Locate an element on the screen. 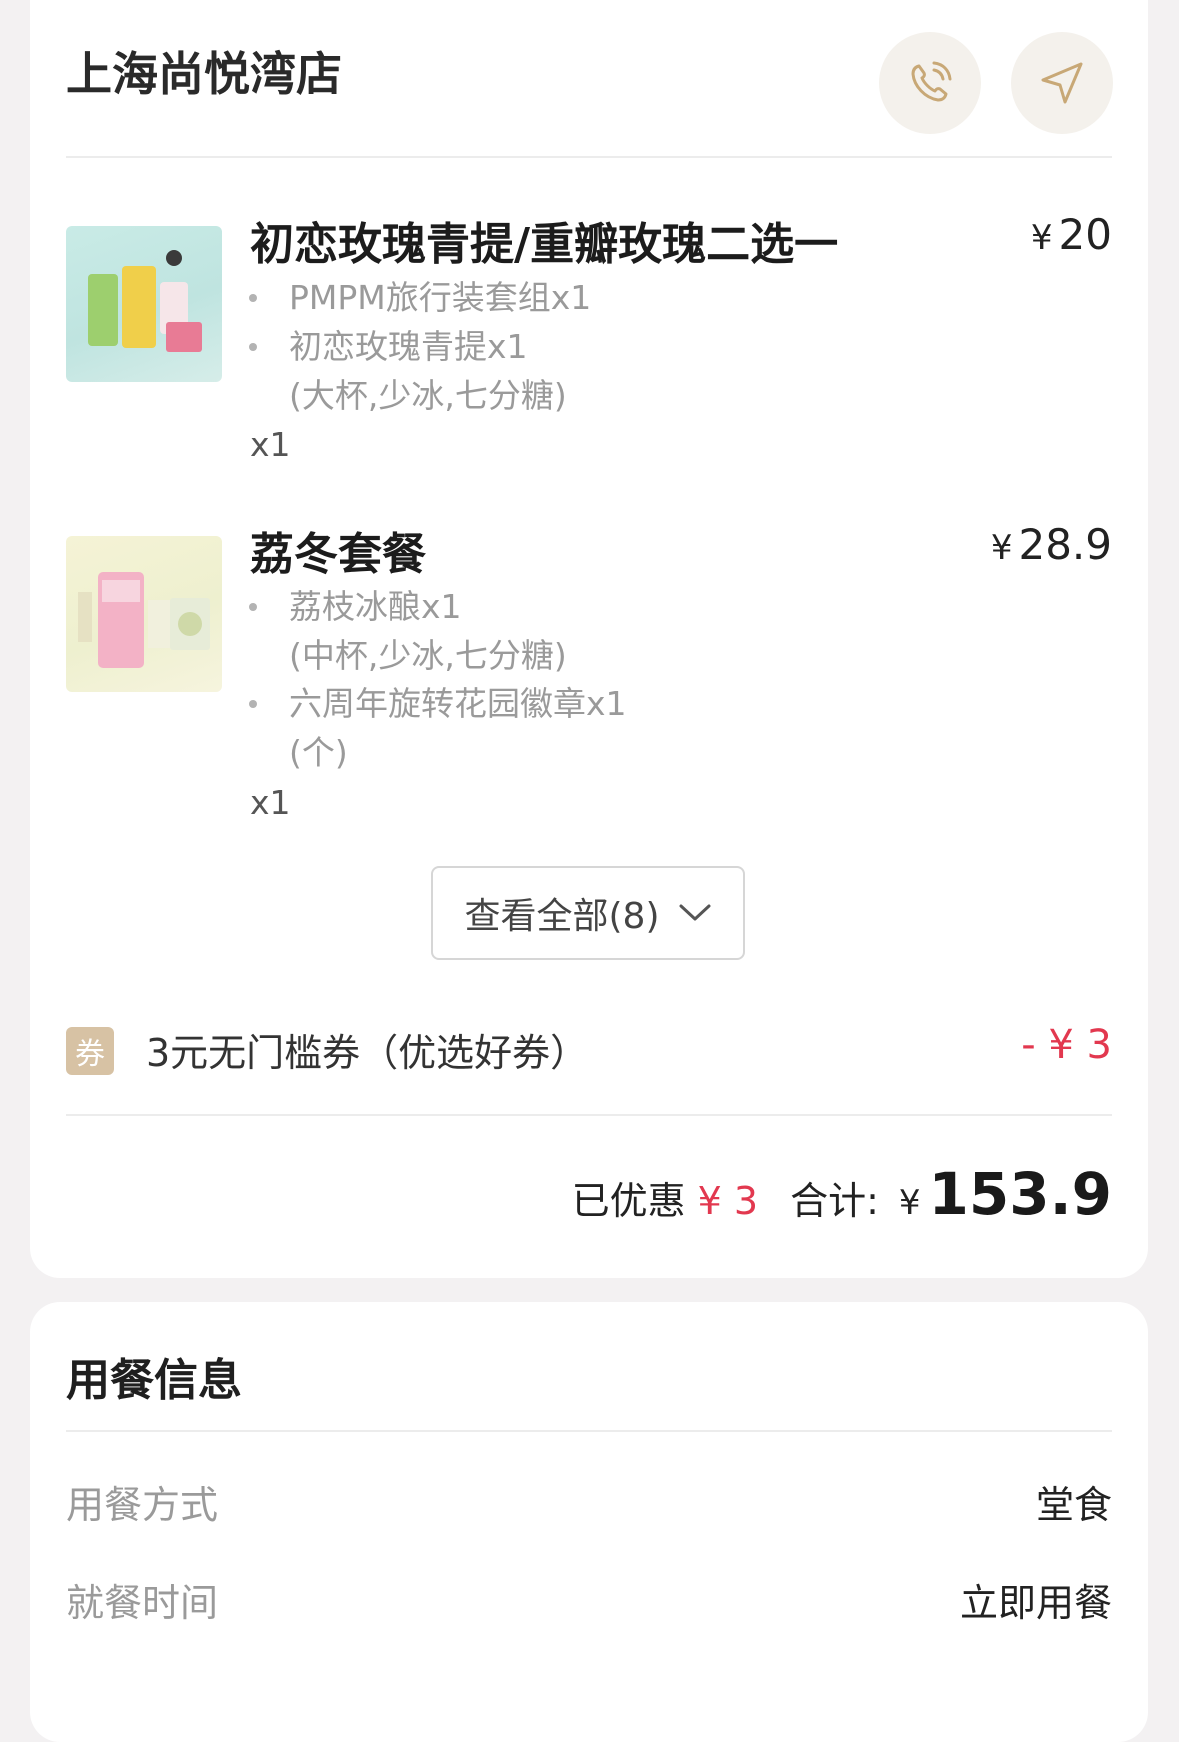 The image size is (1179, 1742). item-sub-line: 六周年旋转花园徽章x1 is located at coordinates (458, 703).